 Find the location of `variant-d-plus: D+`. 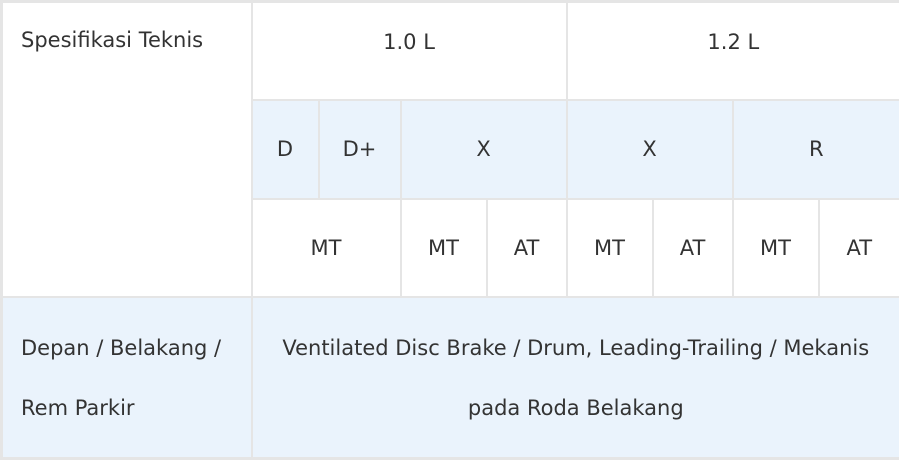

variant-d-plus: D+ is located at coordinates (359, 149).